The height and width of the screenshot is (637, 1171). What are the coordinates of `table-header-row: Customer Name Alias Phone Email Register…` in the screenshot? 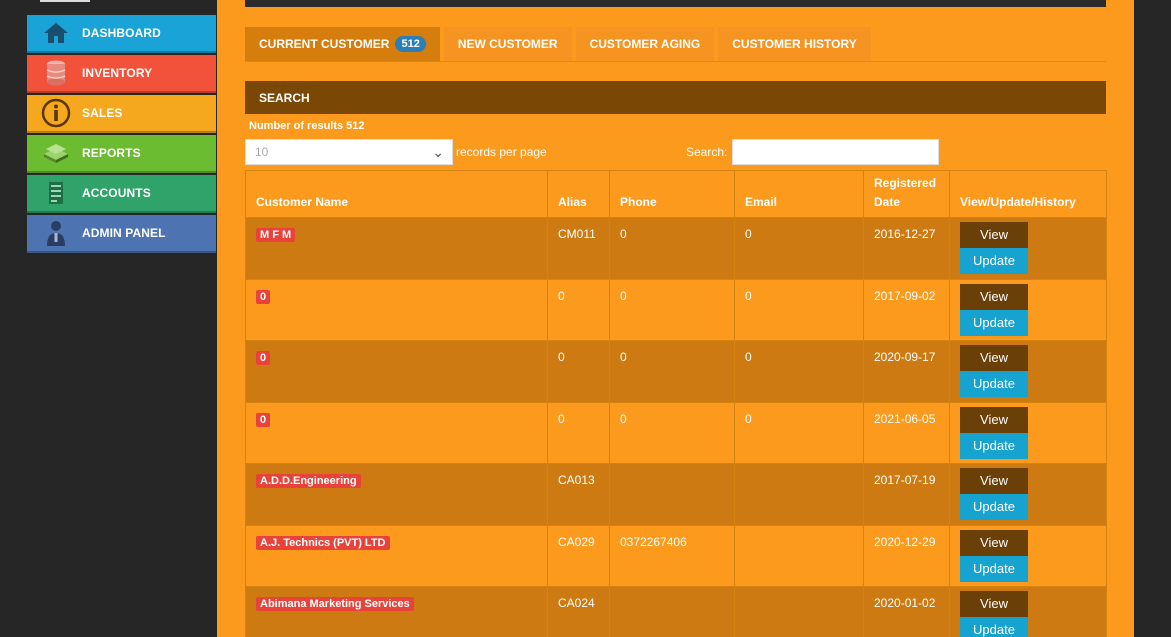 It's located at (676, 194).